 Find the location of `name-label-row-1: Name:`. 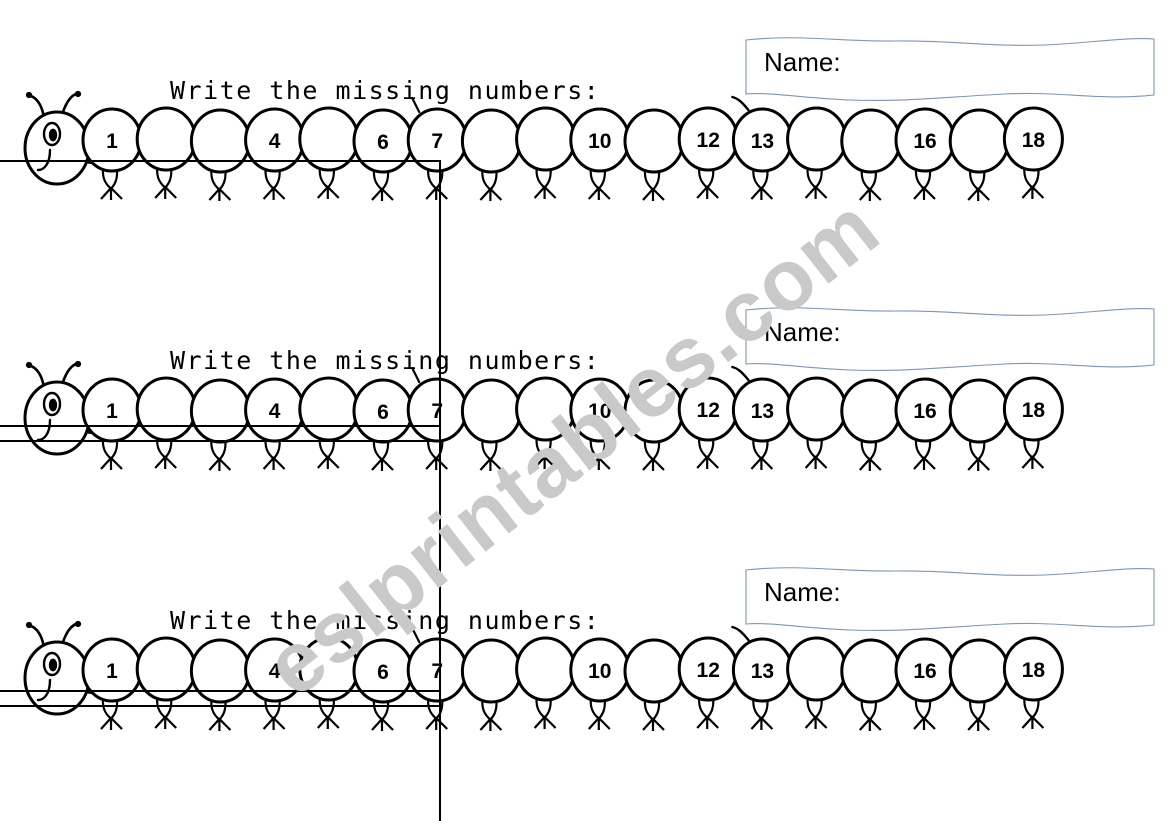

name-label-row-1: Name: is located at coordinates (802, 62).